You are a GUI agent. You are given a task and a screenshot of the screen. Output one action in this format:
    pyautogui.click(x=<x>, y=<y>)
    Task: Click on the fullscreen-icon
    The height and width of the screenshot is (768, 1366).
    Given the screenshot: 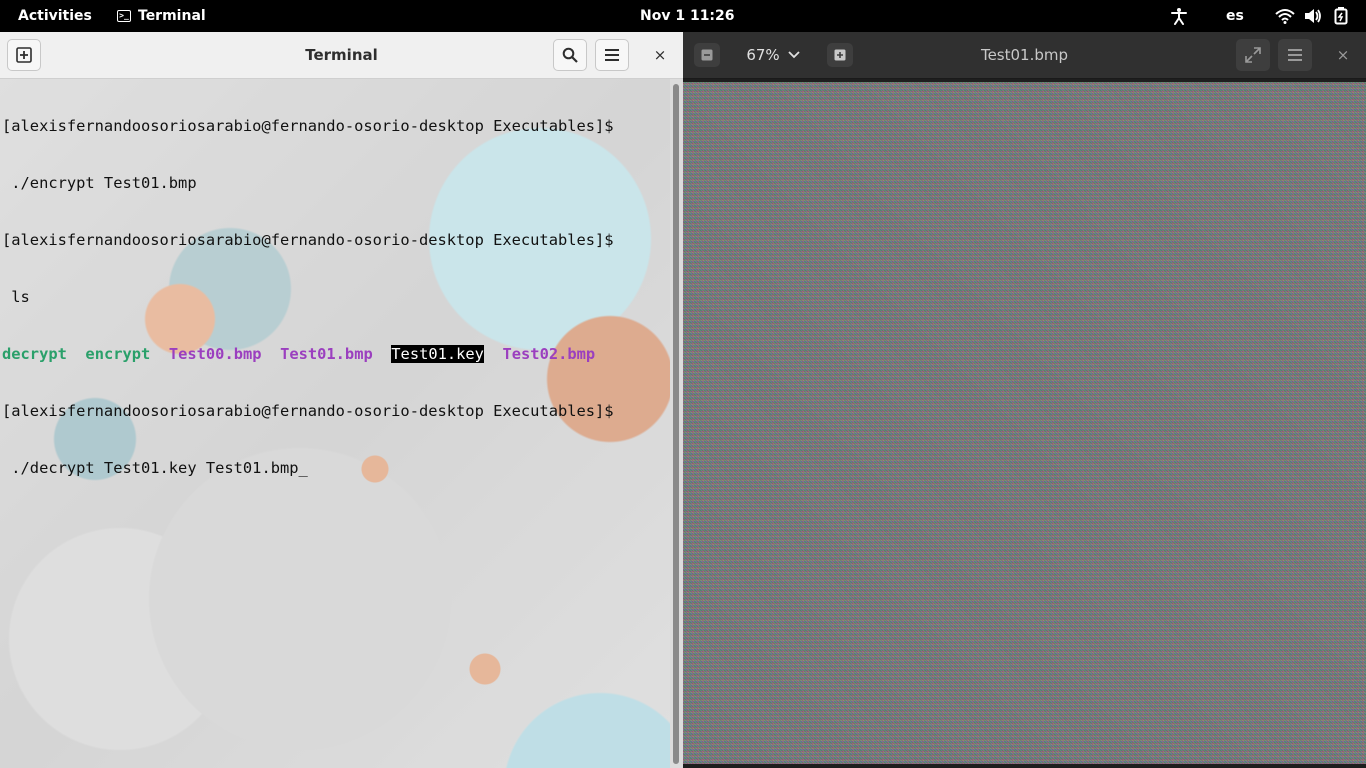 What is the action you would take?
    pyautogui.click(x=1253, y=55)
    